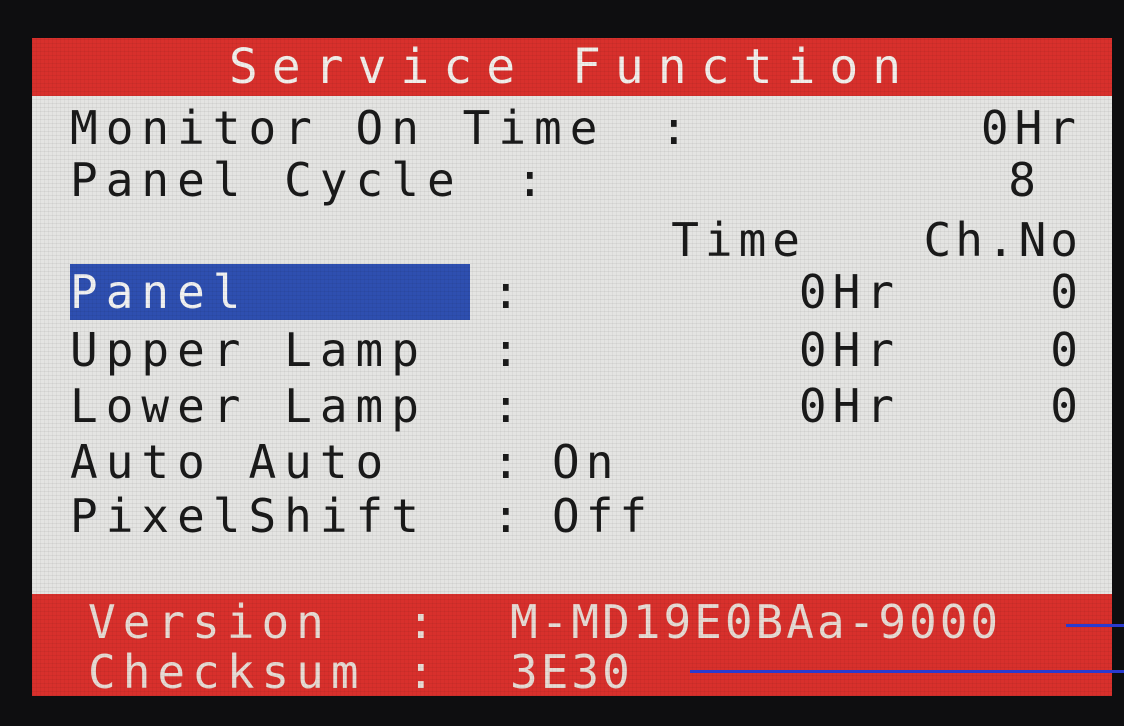 The height and width of the screenshot is (726, 1124). I want to click on checksum-label: Checksum, so click(227, 670).